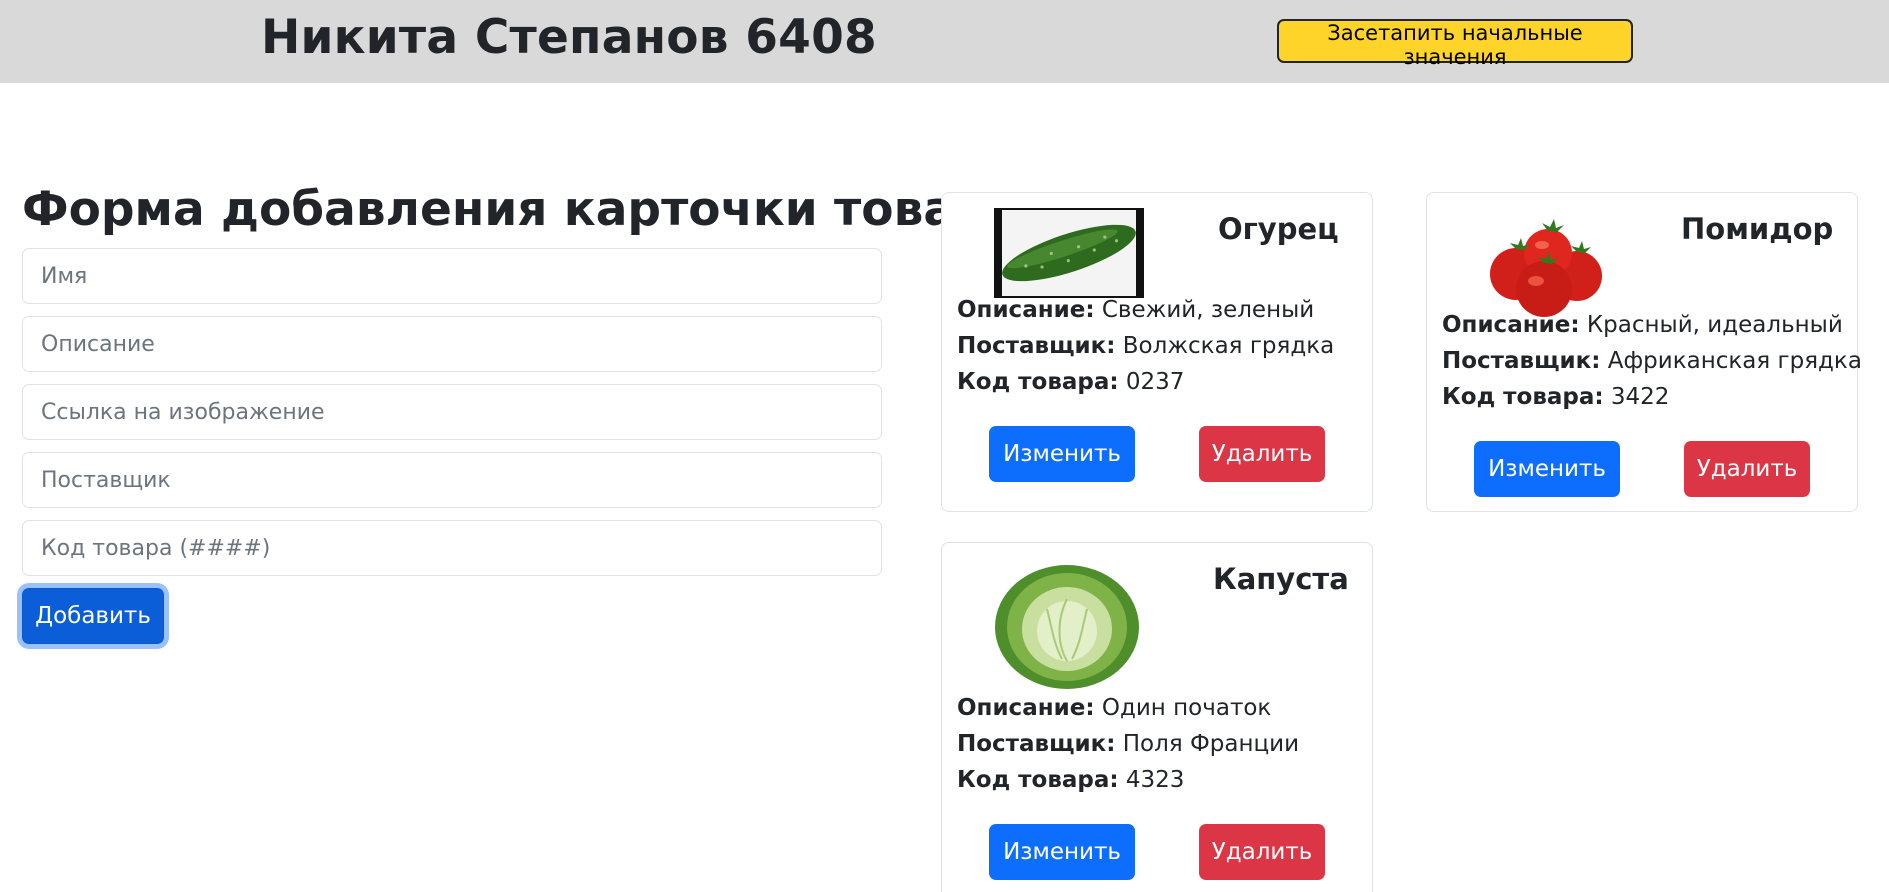 Image resolution: width=1889 pixels, height=892 pixels. I want to click on tomato-image, so click(1546, 268).